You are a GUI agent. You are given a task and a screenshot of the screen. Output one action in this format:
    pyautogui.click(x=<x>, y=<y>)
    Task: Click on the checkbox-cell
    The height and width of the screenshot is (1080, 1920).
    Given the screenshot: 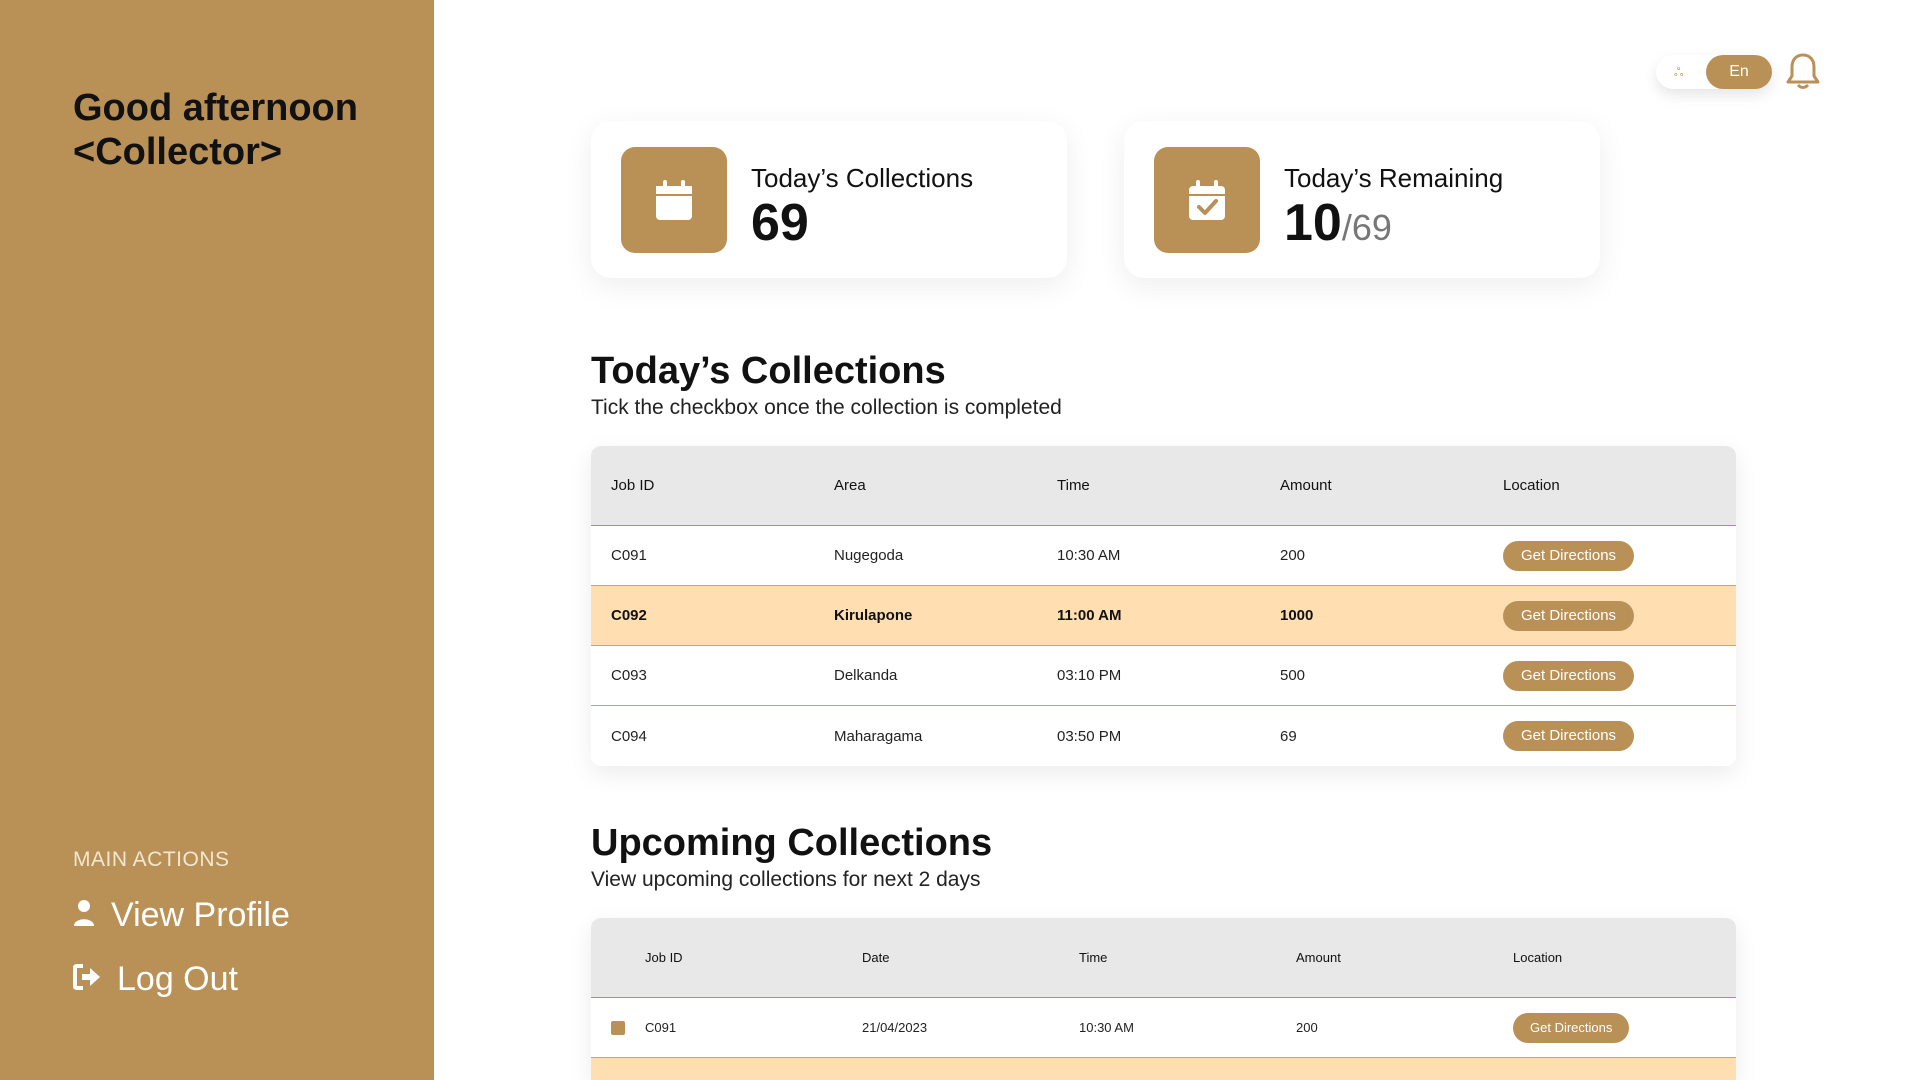 What is the action you would take?
    pyautogui.click(x=618, y=1027)
    